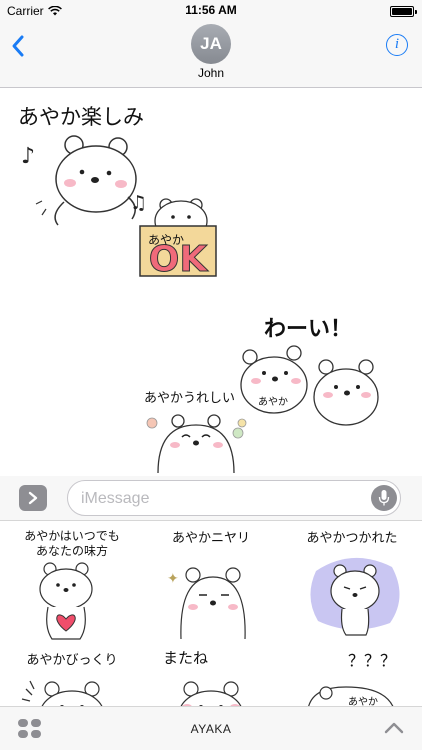  I want to click on info-icon: i, so click(397, 45).